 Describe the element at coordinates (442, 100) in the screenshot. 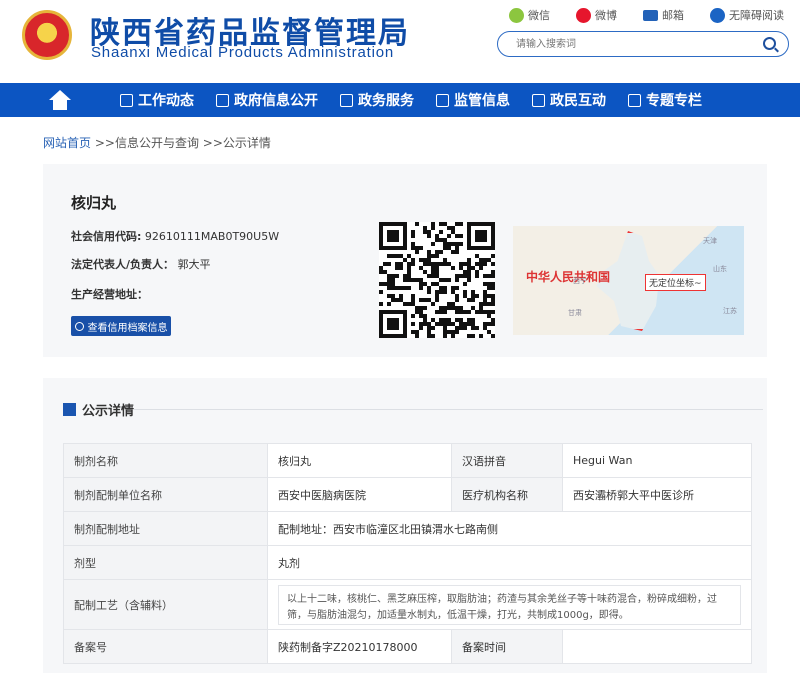

I see `clipboard-icon` at that location.